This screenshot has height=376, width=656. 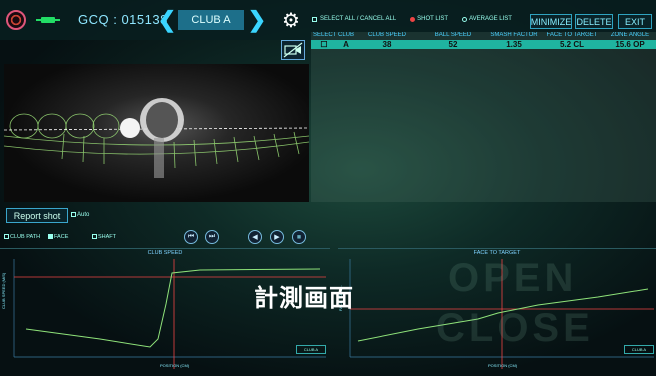 I want to click on app-logo-icon, so click(x=16, y=20).